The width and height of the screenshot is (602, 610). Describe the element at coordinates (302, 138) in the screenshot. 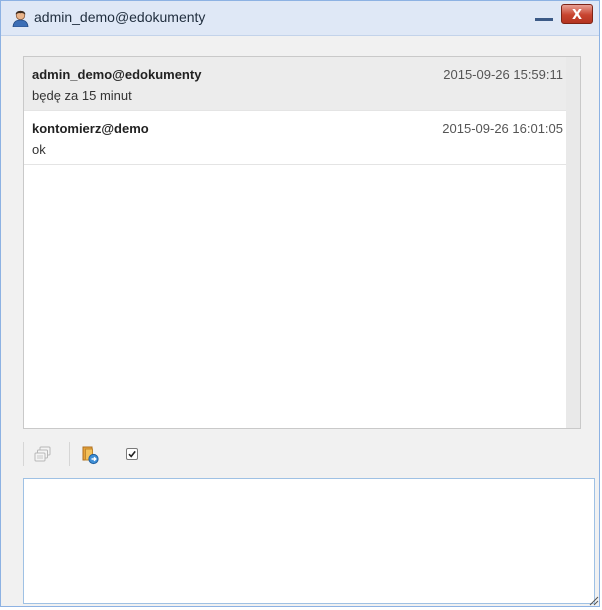

I see `message-item: kontomierz@demo 2015-09-26 16:01:05 ok` at that location.